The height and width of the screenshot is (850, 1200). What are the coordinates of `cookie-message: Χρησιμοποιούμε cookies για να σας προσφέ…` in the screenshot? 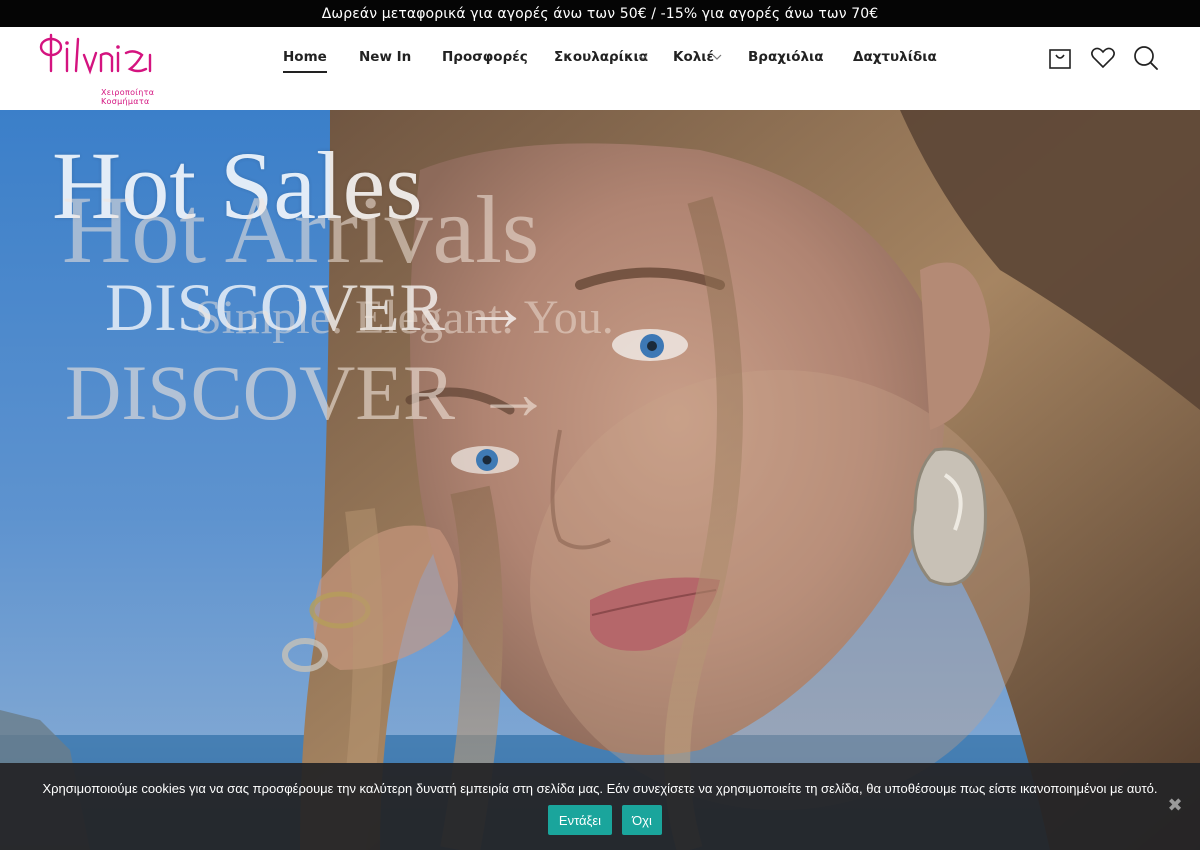 It's located at (600, 788).